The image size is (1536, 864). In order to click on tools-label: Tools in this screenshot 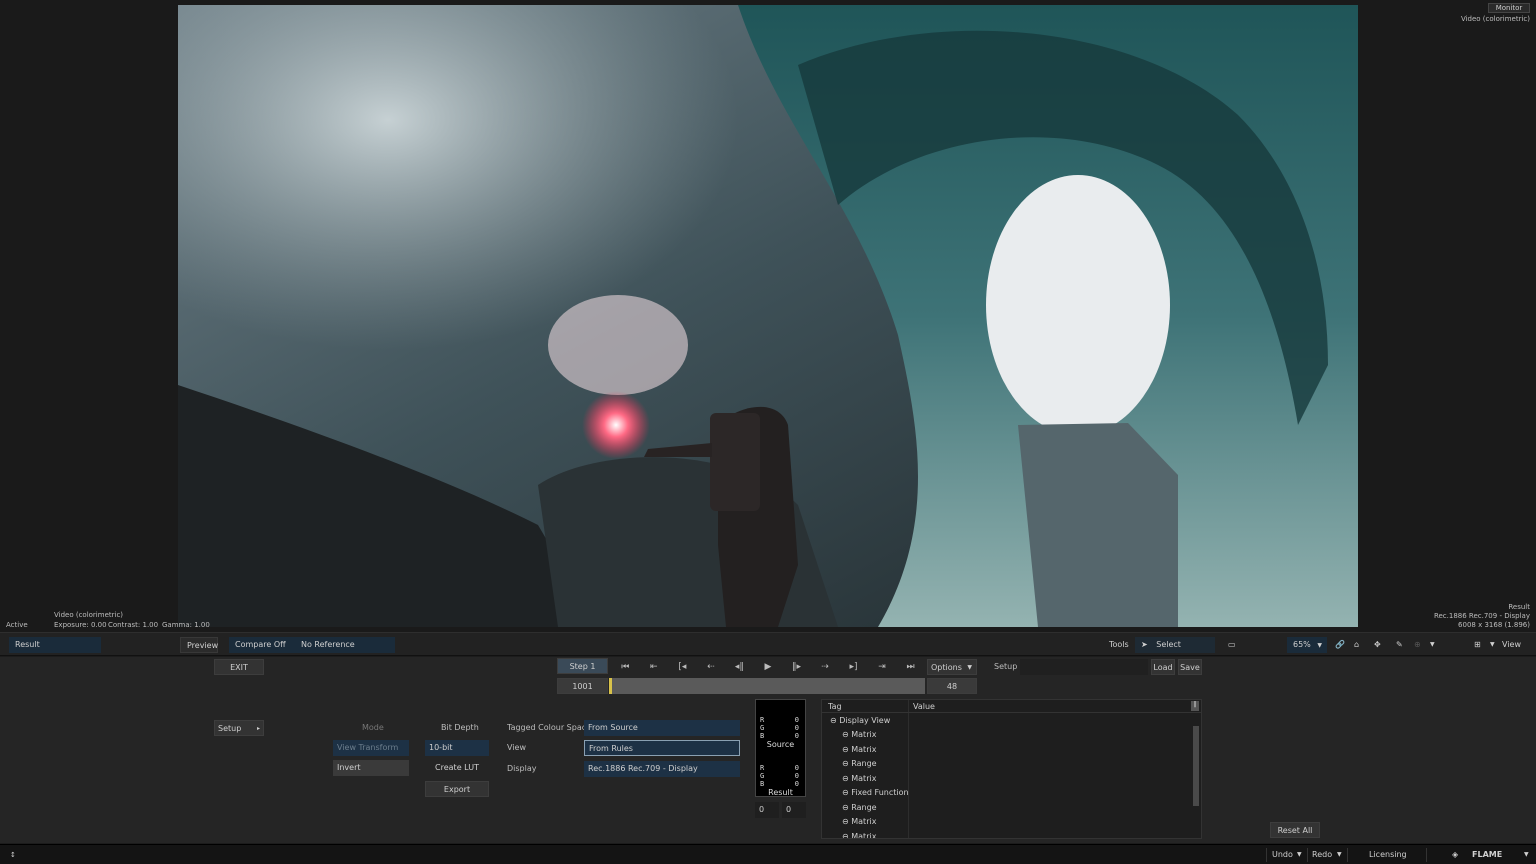, I will do `click(1119, 644)`.